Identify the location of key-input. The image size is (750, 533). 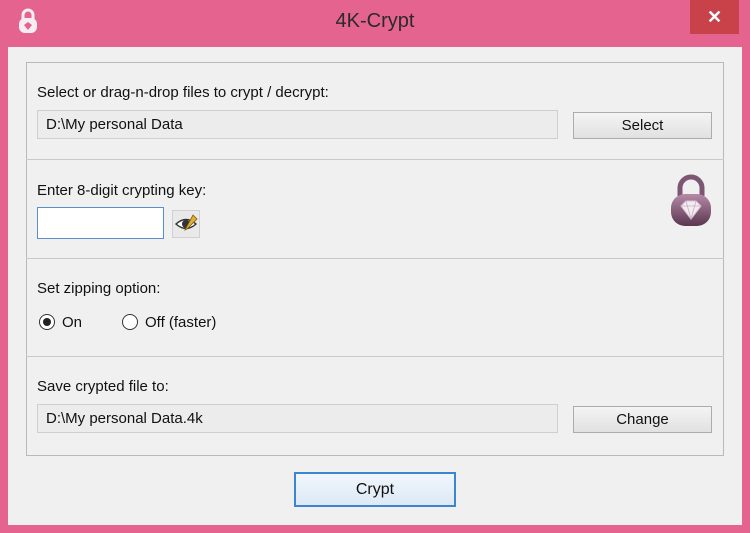
(100, 223).